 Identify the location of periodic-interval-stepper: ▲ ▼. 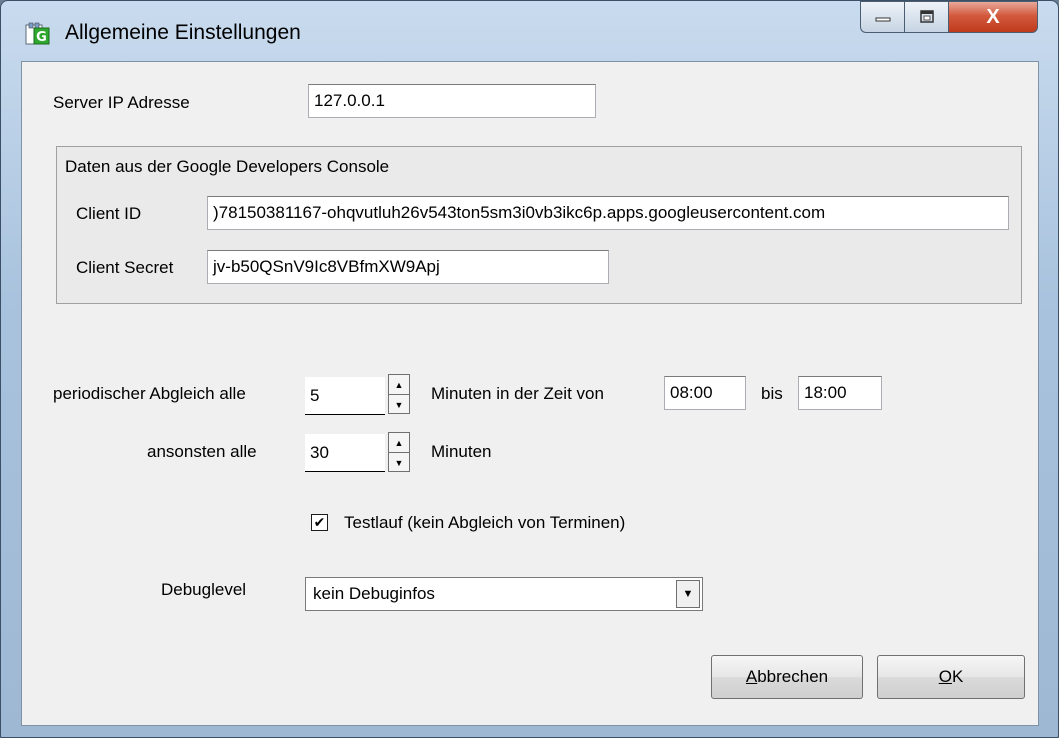
(399, 394).